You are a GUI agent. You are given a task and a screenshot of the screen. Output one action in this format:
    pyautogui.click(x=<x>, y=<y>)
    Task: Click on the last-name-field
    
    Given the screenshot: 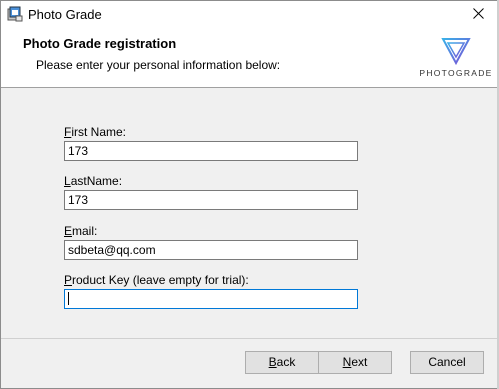 What is the action you would take?
    pyautogui.click(x=211, y=200)
    